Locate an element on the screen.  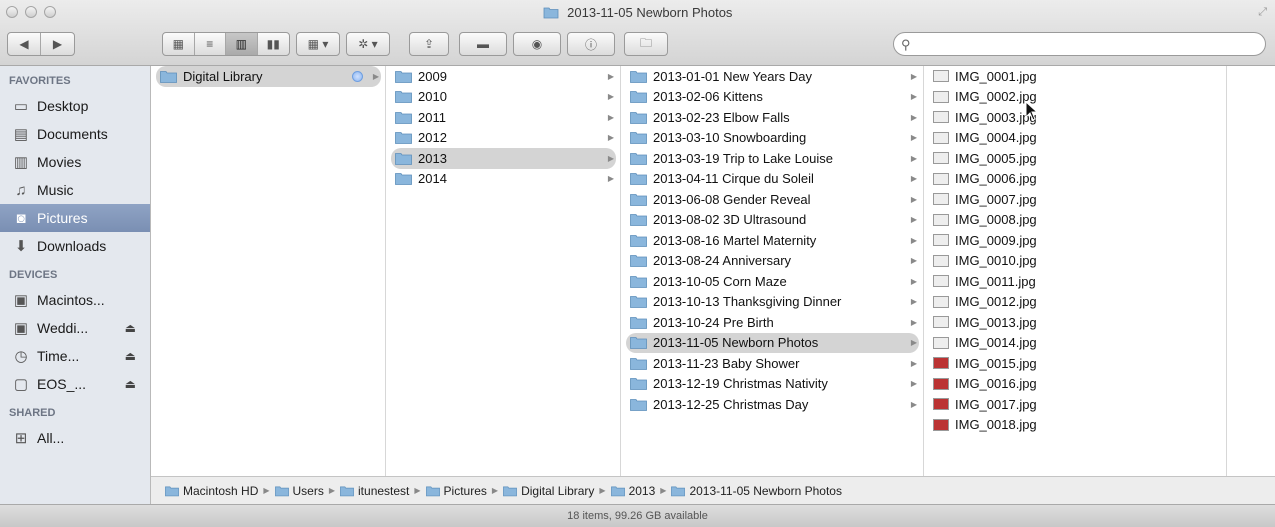
folder-row: 2013-12-25 Christmas Day ▶ is located at coordinates (772, 404).